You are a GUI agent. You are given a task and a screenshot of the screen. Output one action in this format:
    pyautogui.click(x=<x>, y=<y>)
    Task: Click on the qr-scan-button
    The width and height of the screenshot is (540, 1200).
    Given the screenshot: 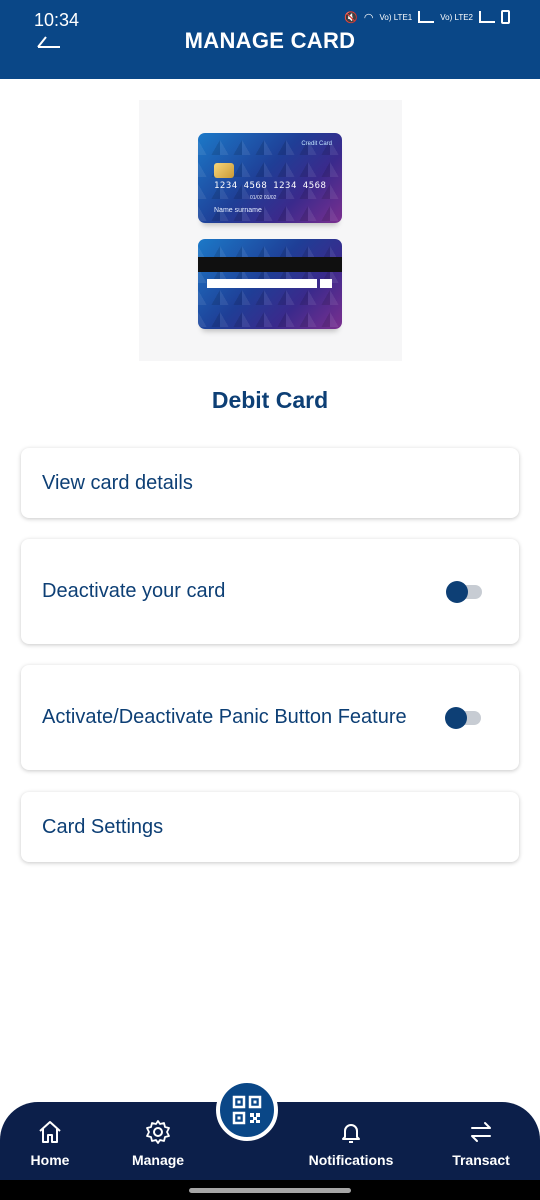 What is the action you would take?
    pyautogui.click(x=247, y=1110)
    